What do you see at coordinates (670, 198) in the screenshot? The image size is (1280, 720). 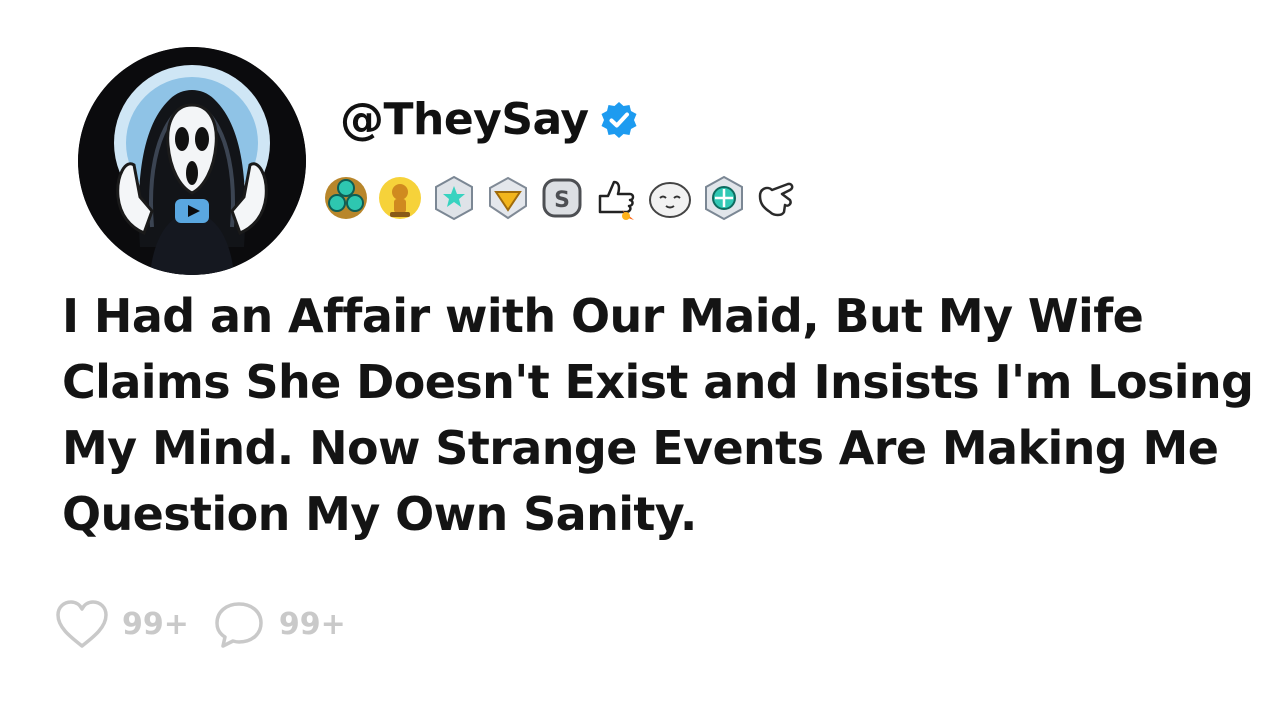 I see `seal-face-award-icon` at bounding box center [670, 198].